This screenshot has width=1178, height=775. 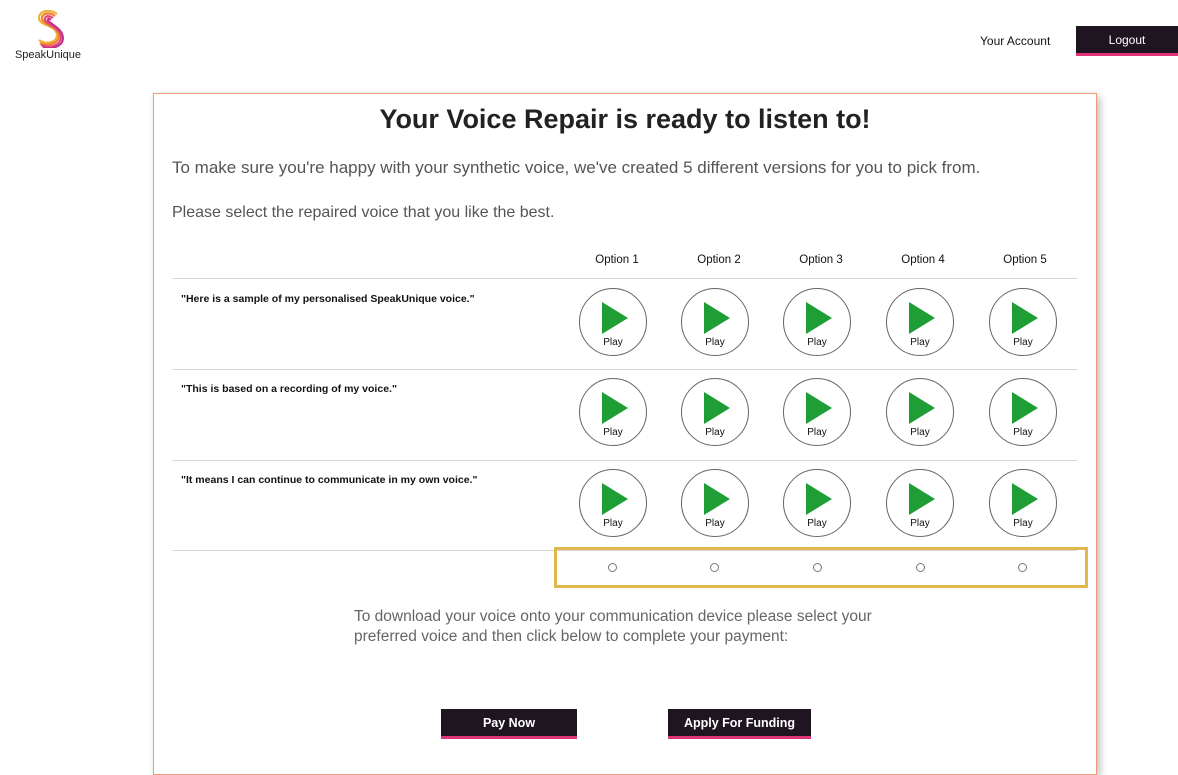 What do you see at coordinates (1015, 41) in the screenshot?
I see `your-account-link: Your Account` at bounding box center [1015, 41].